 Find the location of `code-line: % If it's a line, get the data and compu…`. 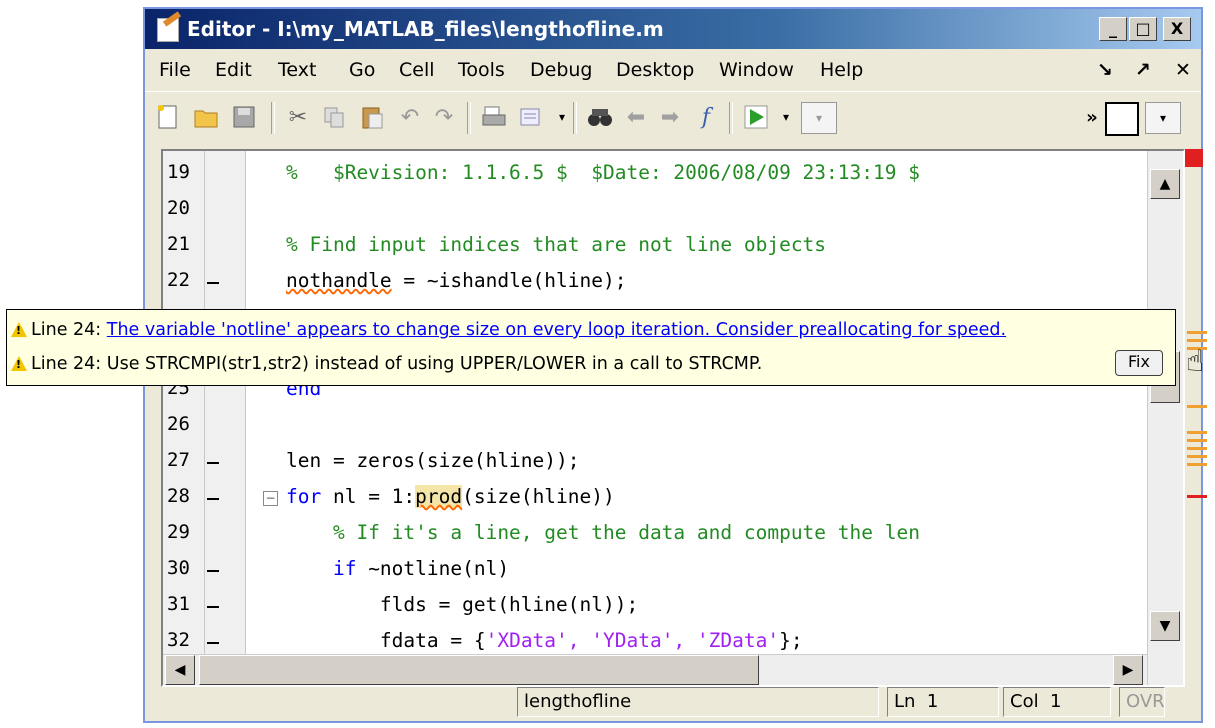

code-line: % If it's a line, get the data and compu… is located at coordinates (603, 532).